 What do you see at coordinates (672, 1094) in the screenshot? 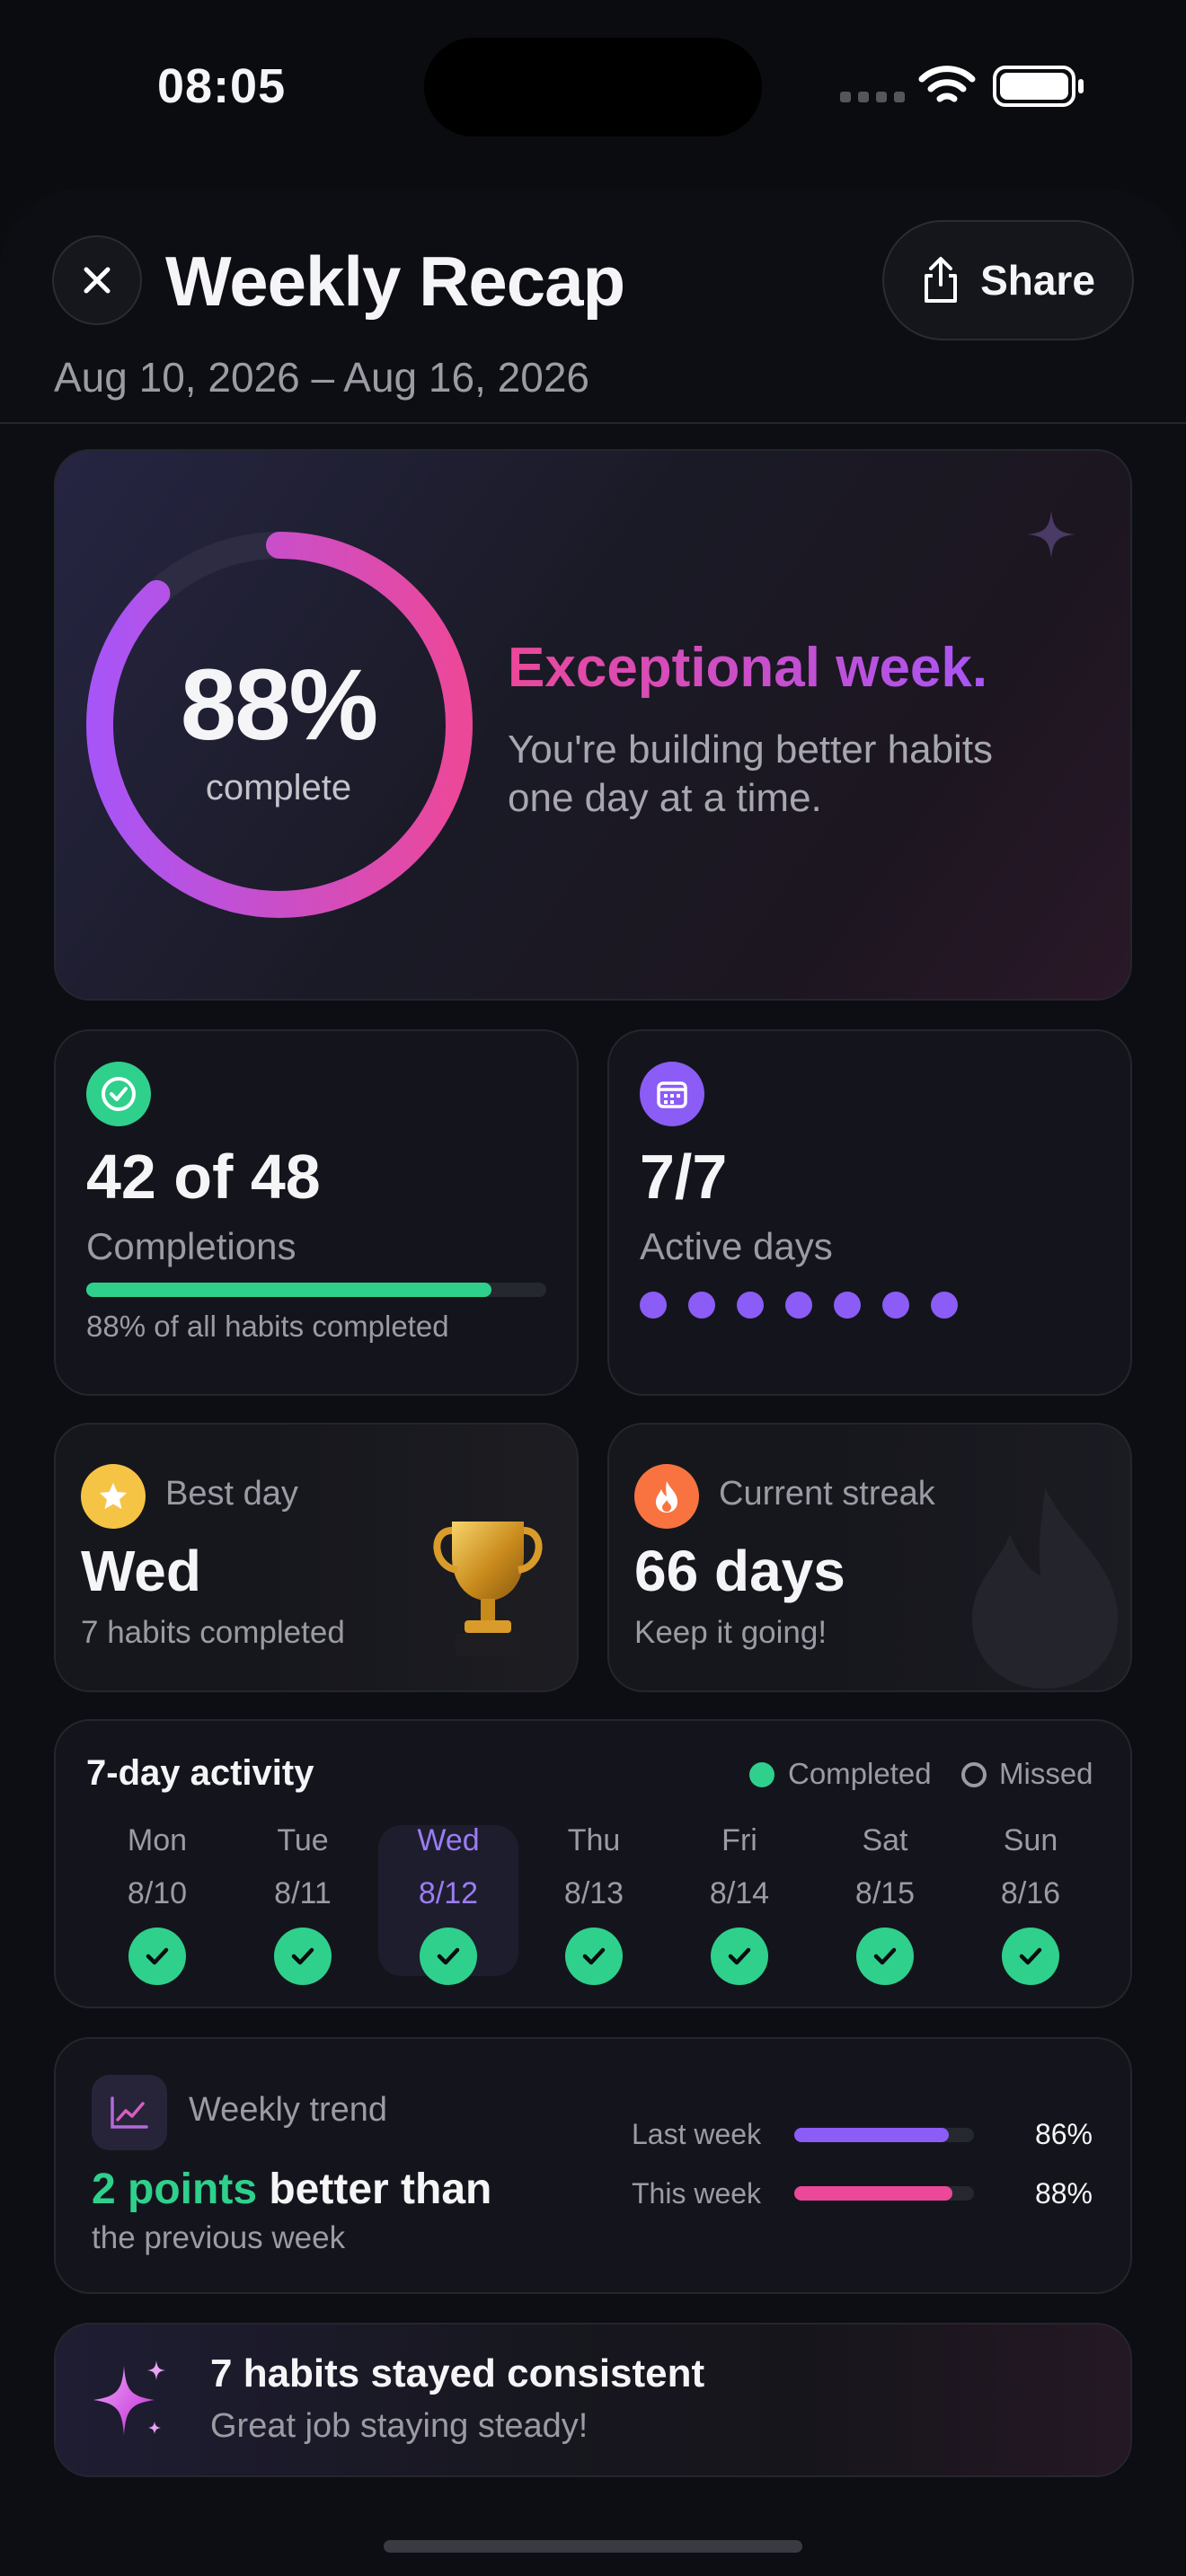
I see `calendar-icon` at bounding box center [672, 1094].